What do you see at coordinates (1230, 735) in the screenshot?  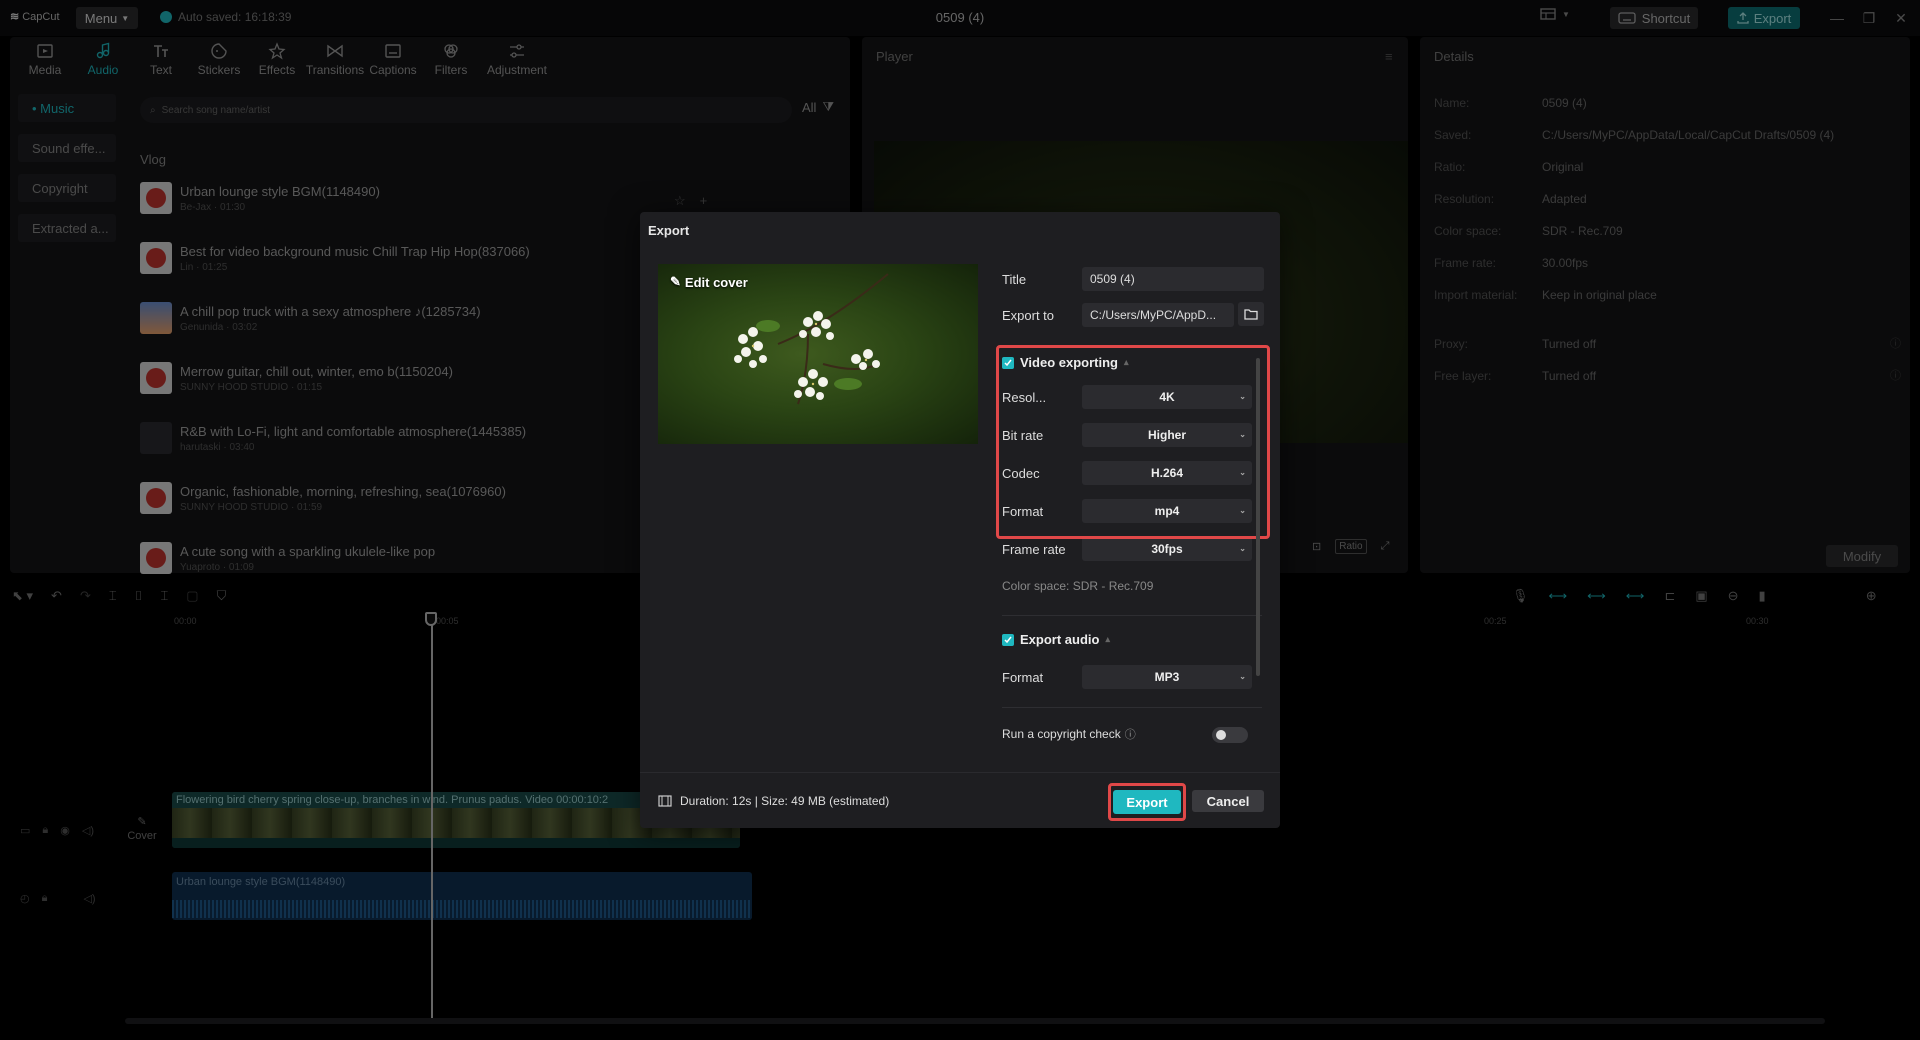 I see `copyright-check-toggle` at bounding box center [1230, 735].